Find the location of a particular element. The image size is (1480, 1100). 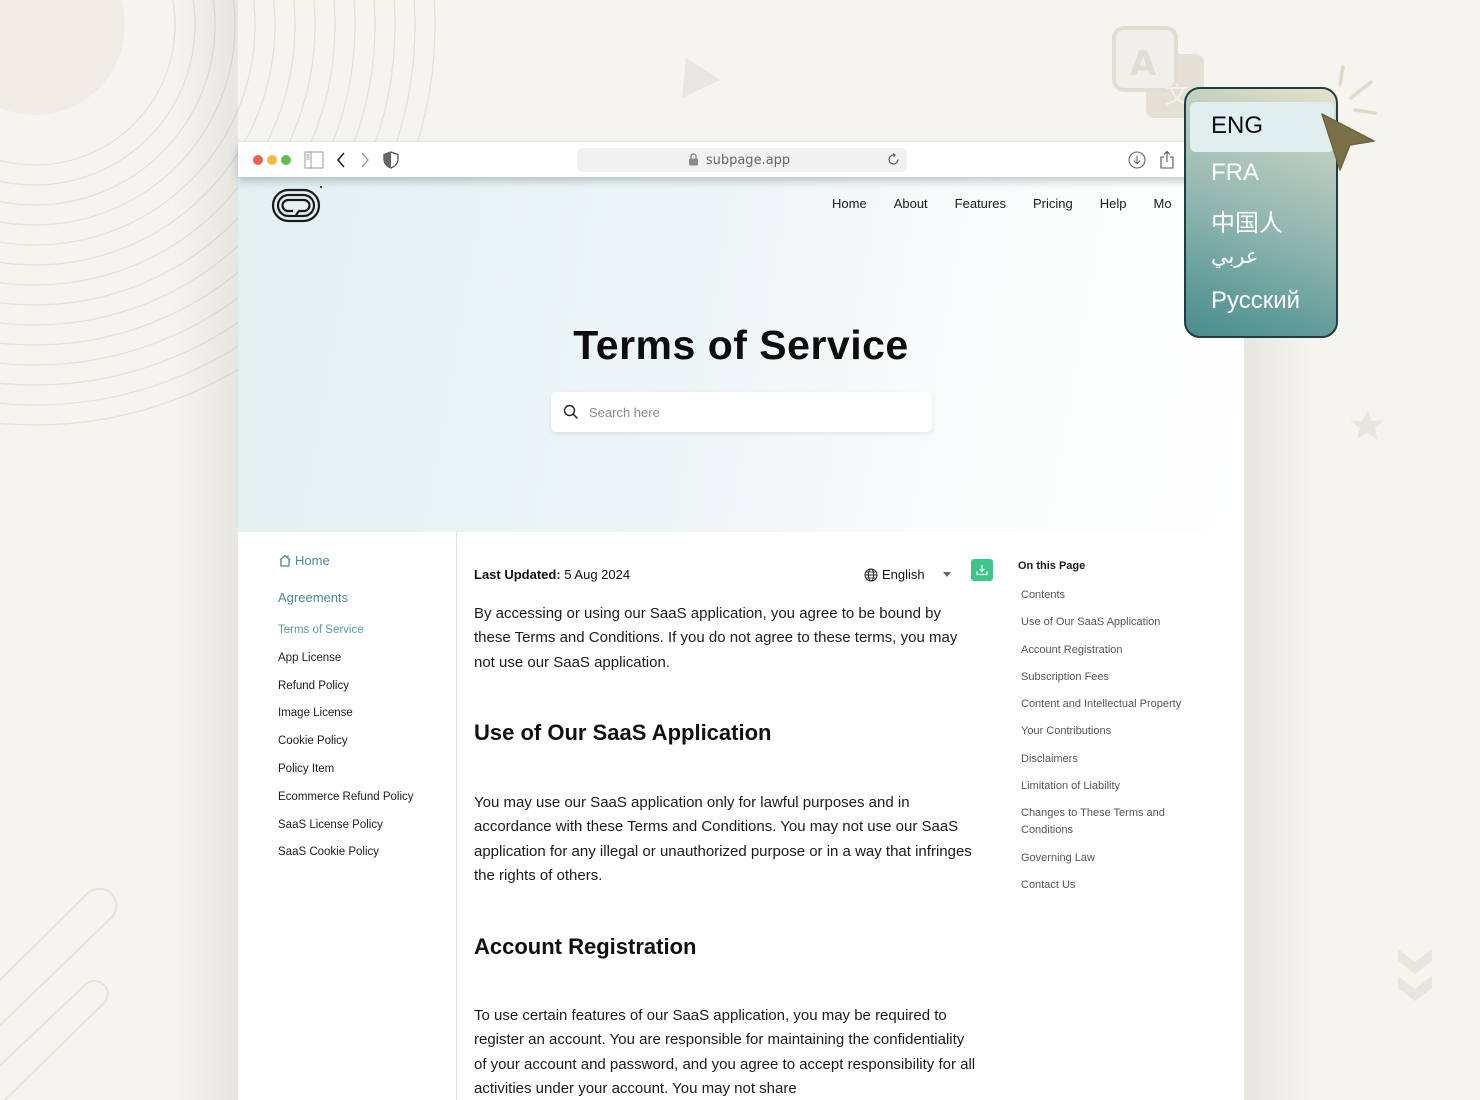

main-nav: Home About Features Pricing Help Mo is located at coordinates (1002, 203).